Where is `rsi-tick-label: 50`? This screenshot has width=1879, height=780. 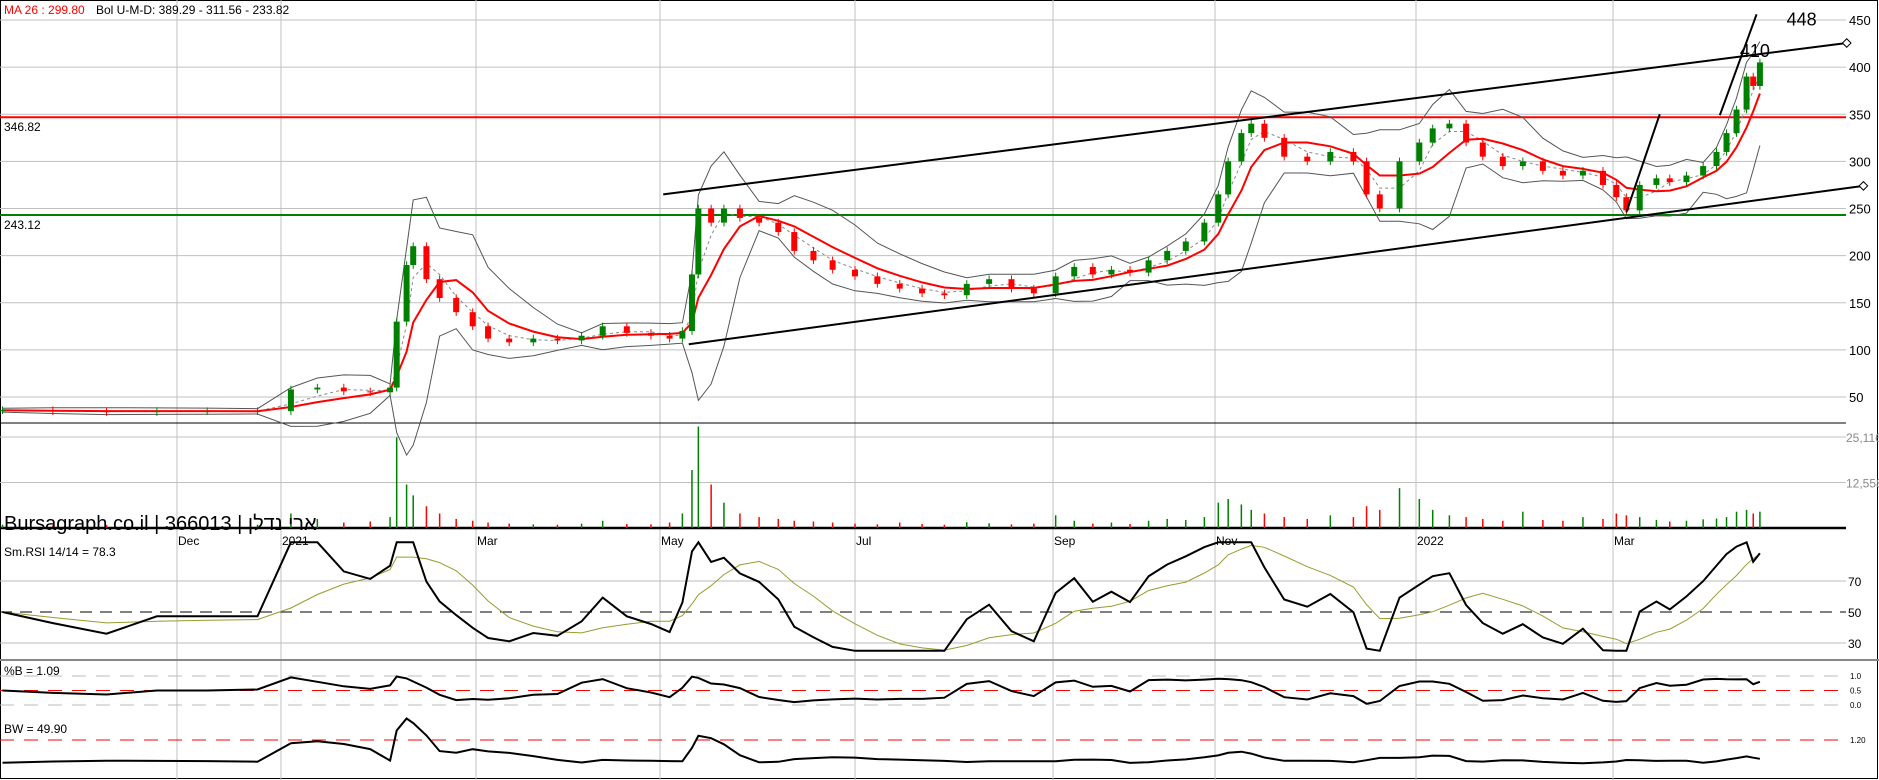 rsi-tick-label: 50 is located at coordinates (1855, 613).